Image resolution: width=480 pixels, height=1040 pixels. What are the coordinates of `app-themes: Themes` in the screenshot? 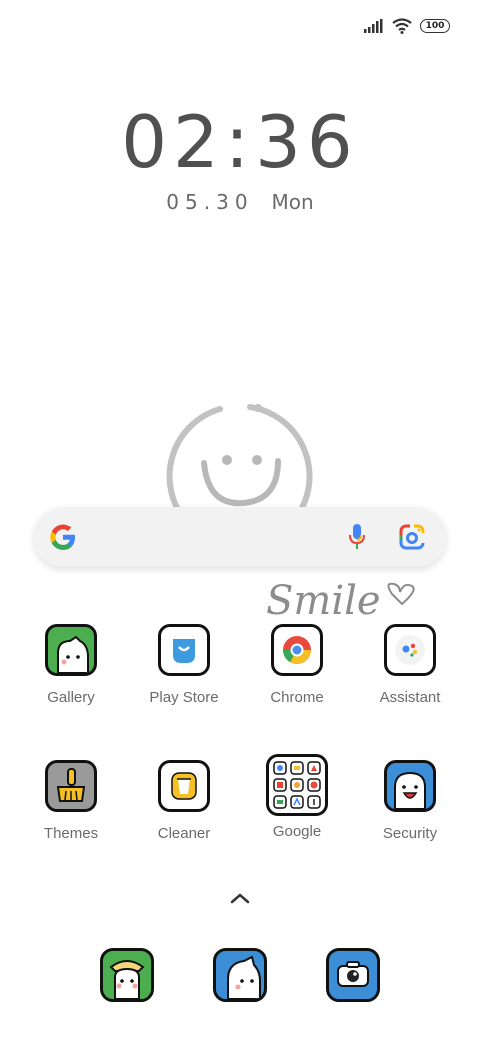 It's located at (71, 801).